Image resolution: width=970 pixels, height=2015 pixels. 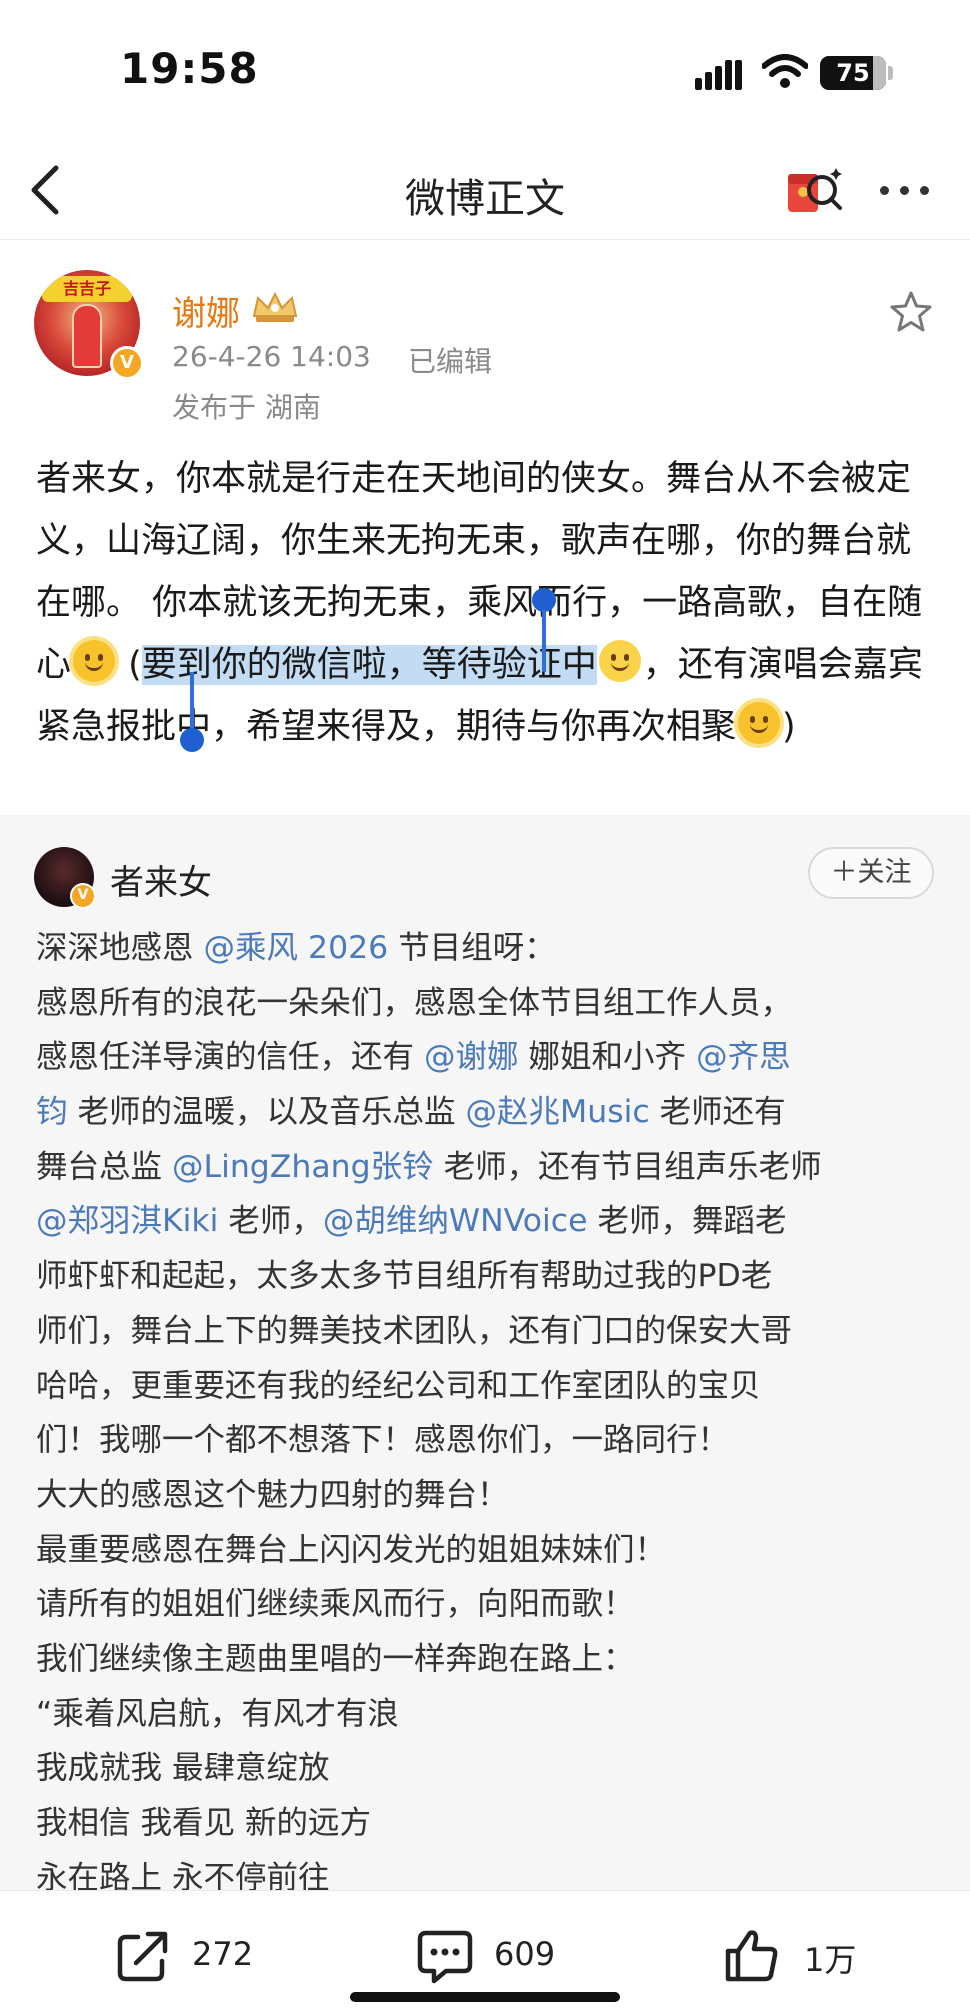 I want to click on mention-link: @谢娜, so click(x=471, y=1057).